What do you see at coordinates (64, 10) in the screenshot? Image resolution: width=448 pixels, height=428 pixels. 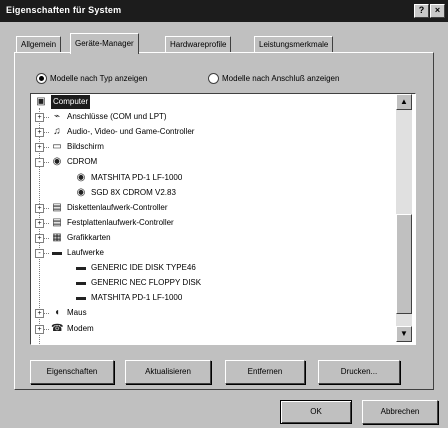 I see `window-title: Eigenschaften für System` at bounding box center [64, 10].